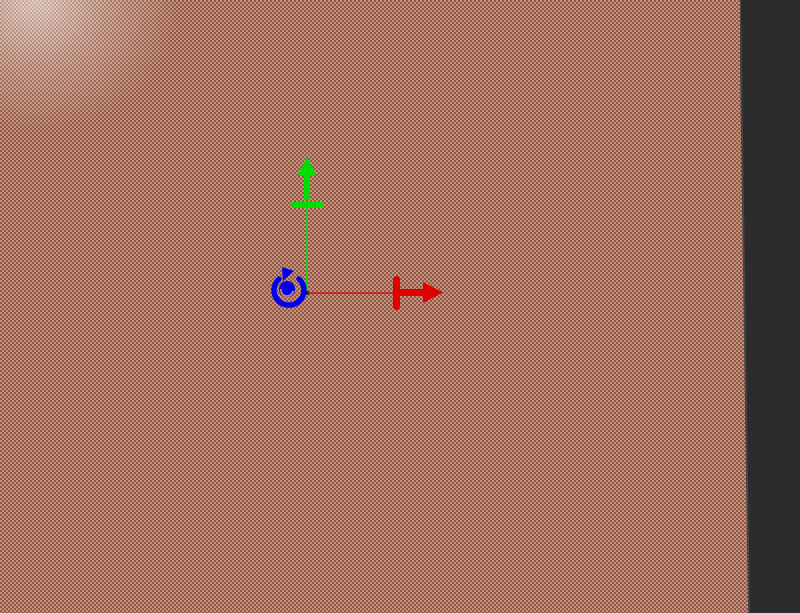 Image resolution: width=800 pixels, height=613 pixels. What do you see at coordinates (90, 65) in the screenshot?
I see `light-glare` at bounding box center [90, 65].